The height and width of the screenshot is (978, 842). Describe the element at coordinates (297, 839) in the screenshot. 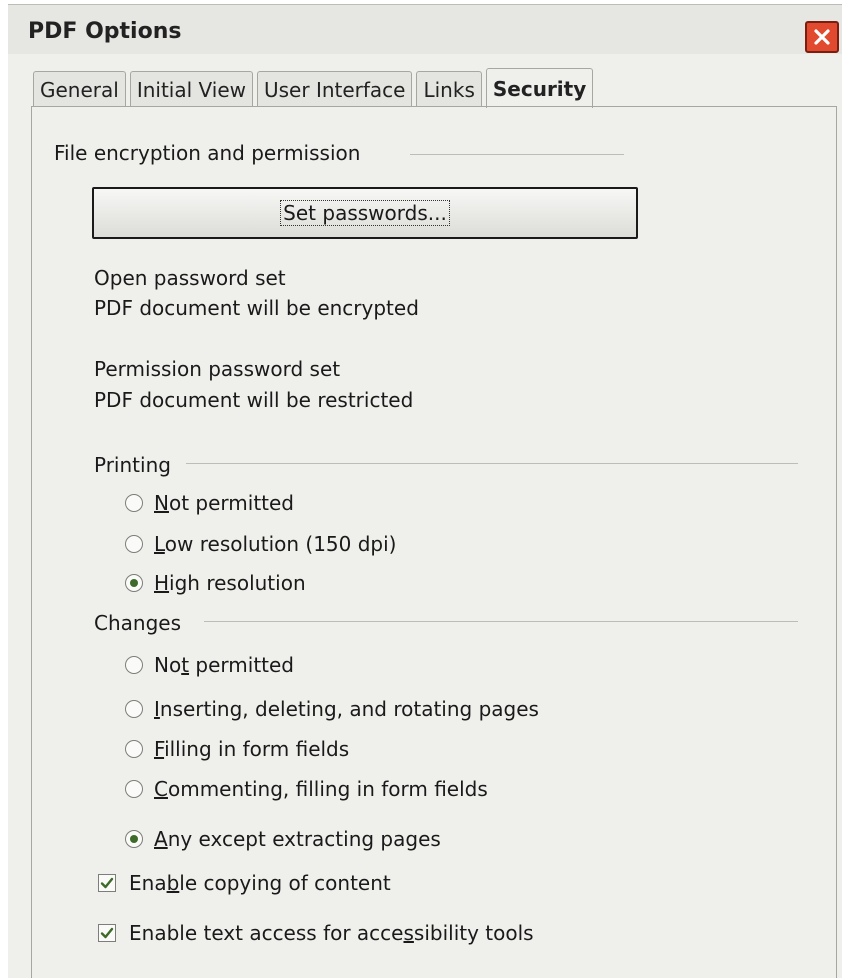

I see `changes-option-label: Any except extracting pages` at that location.